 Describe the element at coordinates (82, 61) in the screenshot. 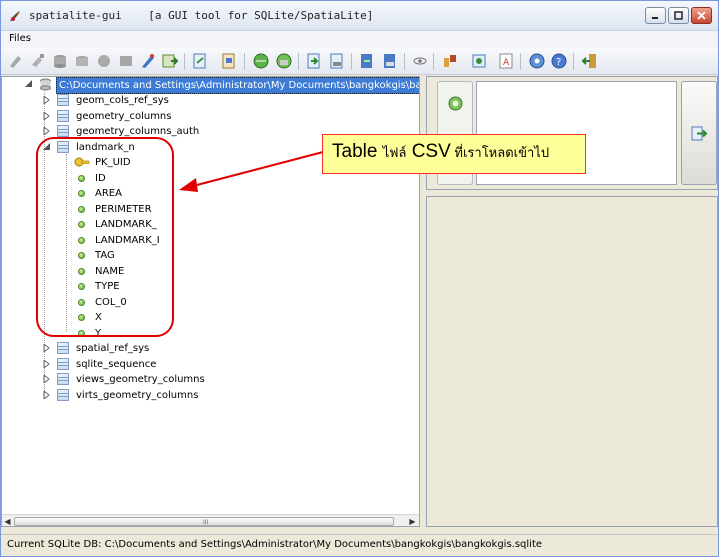

I see `db-new-icon` at that location.